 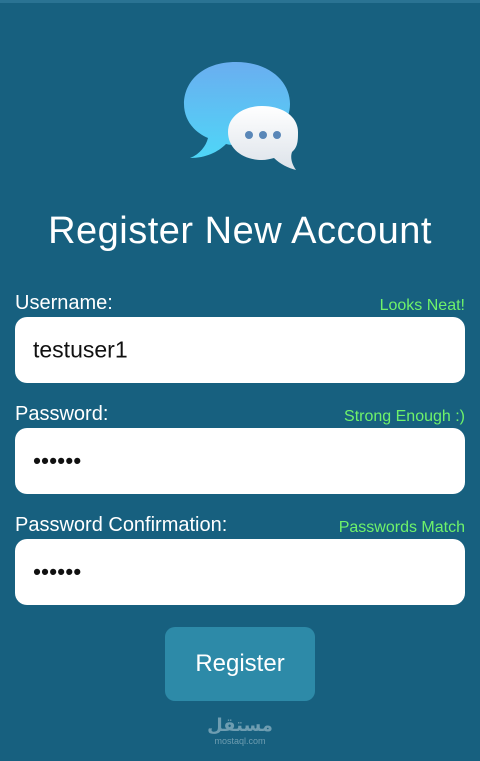 What do you see at coordinates (121, 525) in the screenshot?
I see `password-confirmation-label: Password Confirmation:` at bounding box center [121, 525].